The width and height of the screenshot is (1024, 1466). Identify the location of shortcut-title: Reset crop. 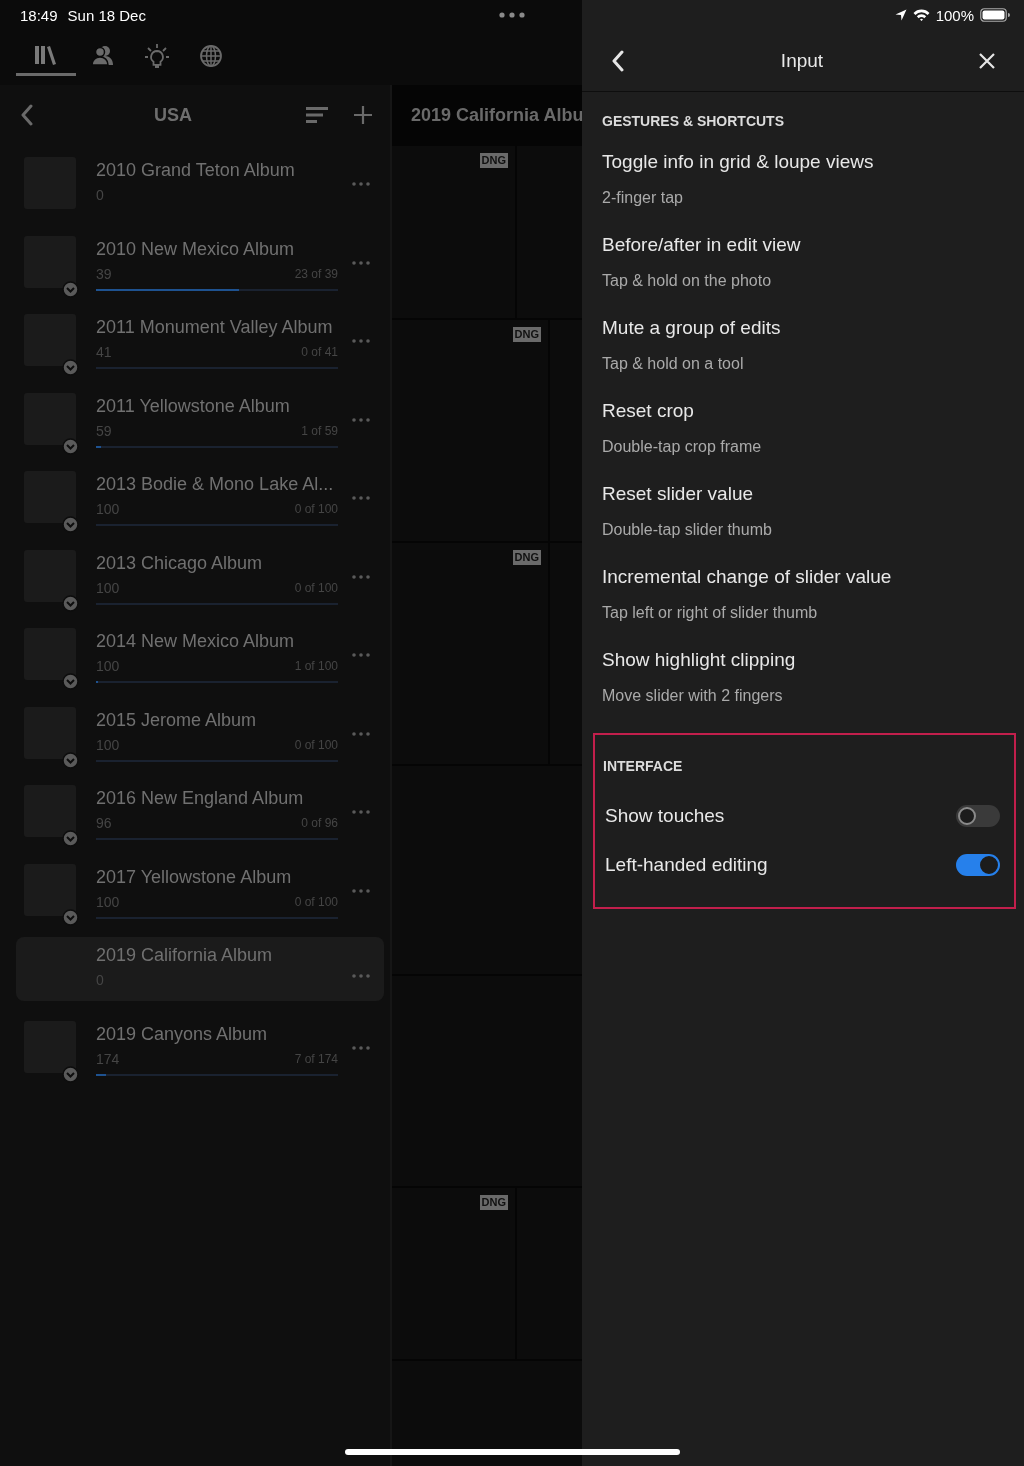
(648, 411).